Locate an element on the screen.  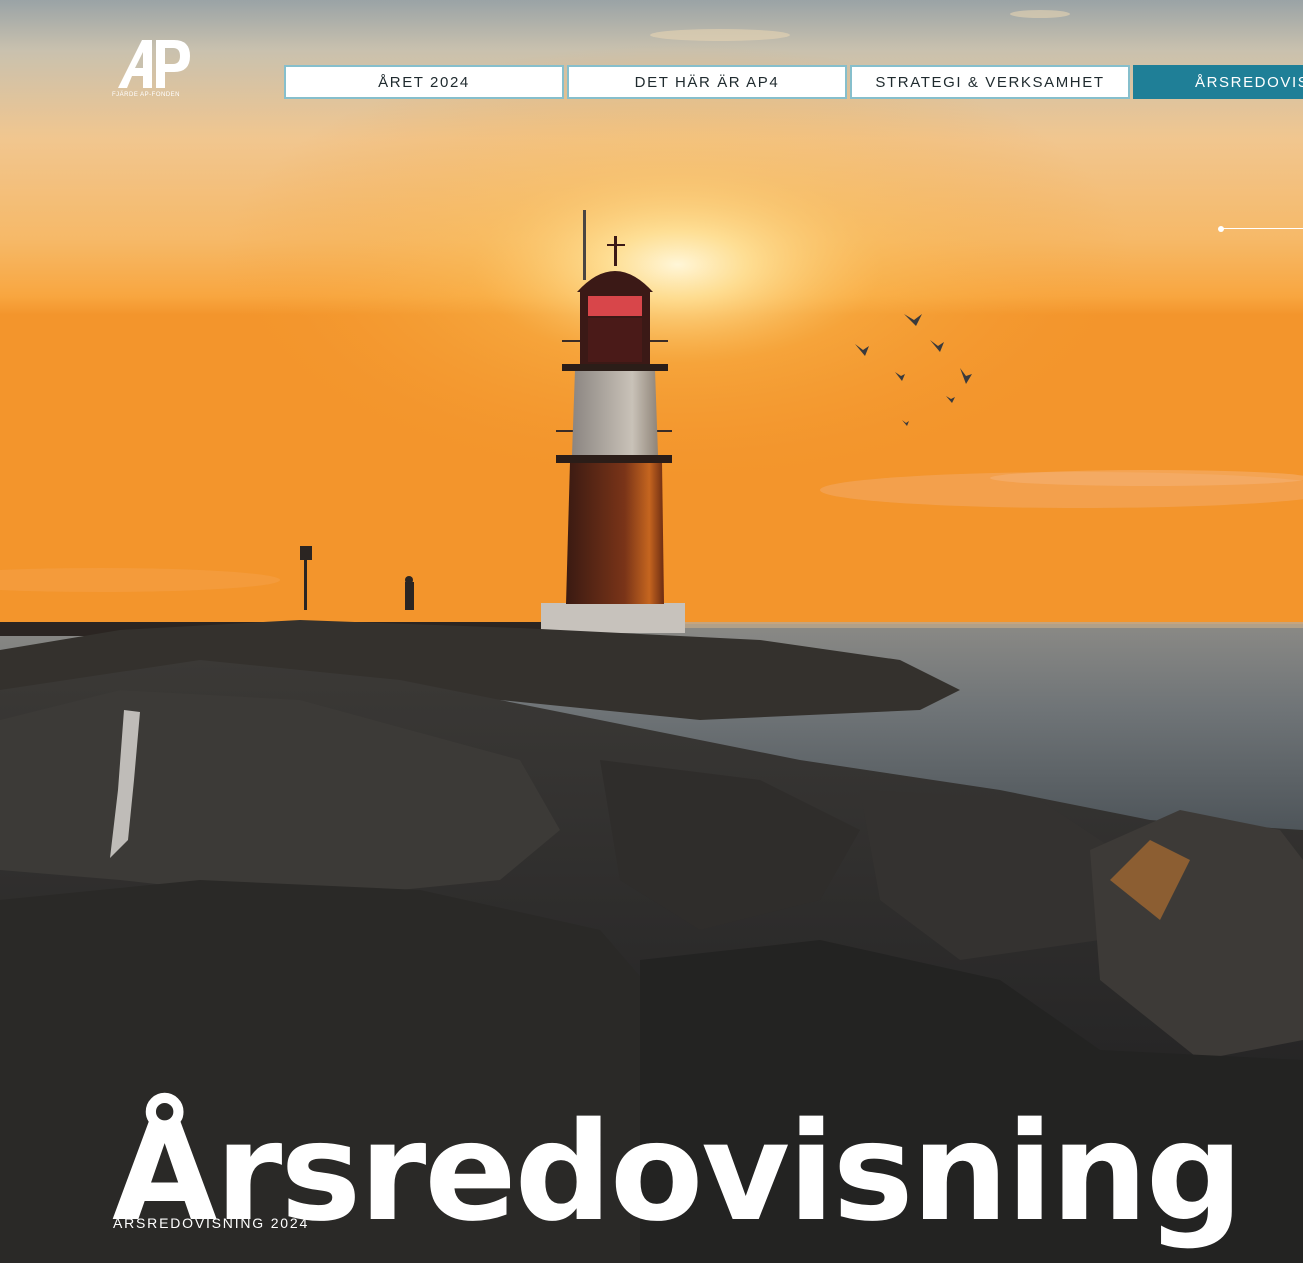
nav-item-strategi-verksamhet: STRATEGI & VERKSAMHET is located at coordinates (990, 82).